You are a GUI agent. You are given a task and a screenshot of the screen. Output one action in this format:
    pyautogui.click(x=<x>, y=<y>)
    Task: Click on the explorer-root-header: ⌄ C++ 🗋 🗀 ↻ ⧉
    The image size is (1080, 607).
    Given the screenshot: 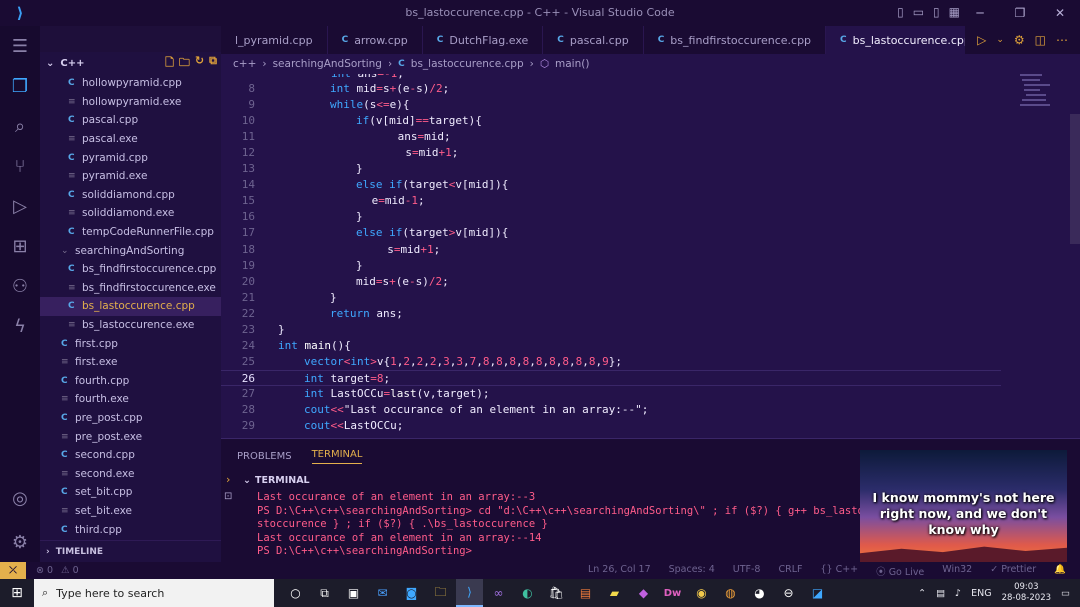 What is the action you would take?
    pyautogui.click(x=130, y=63)
    